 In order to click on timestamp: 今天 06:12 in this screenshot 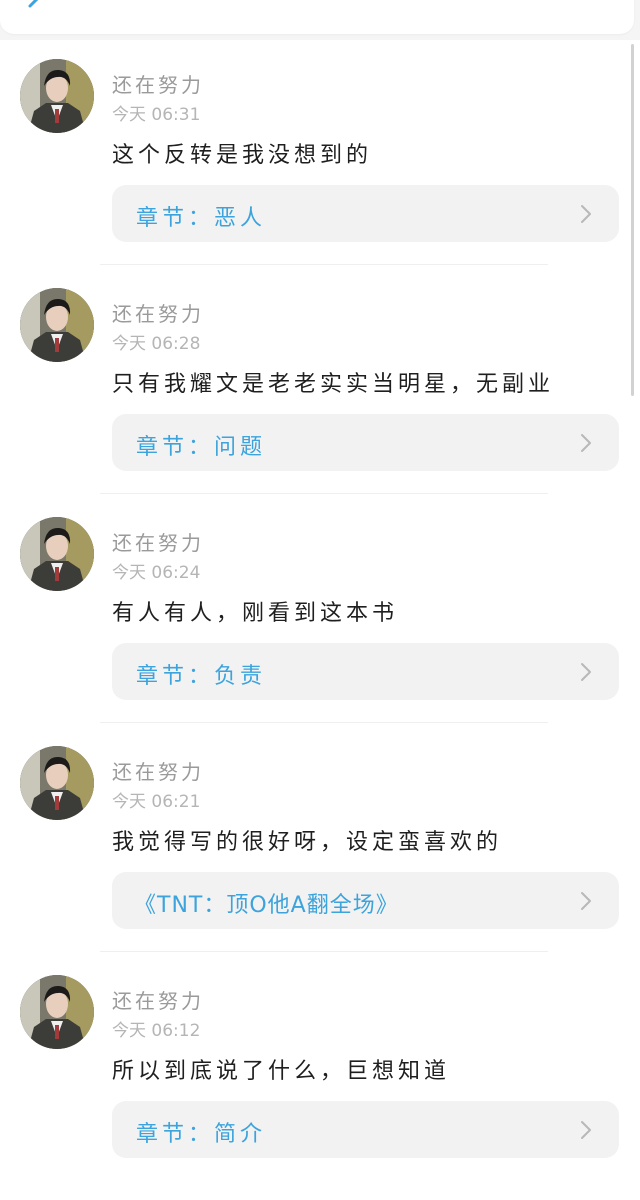, I will do `click(156, 1031)`.